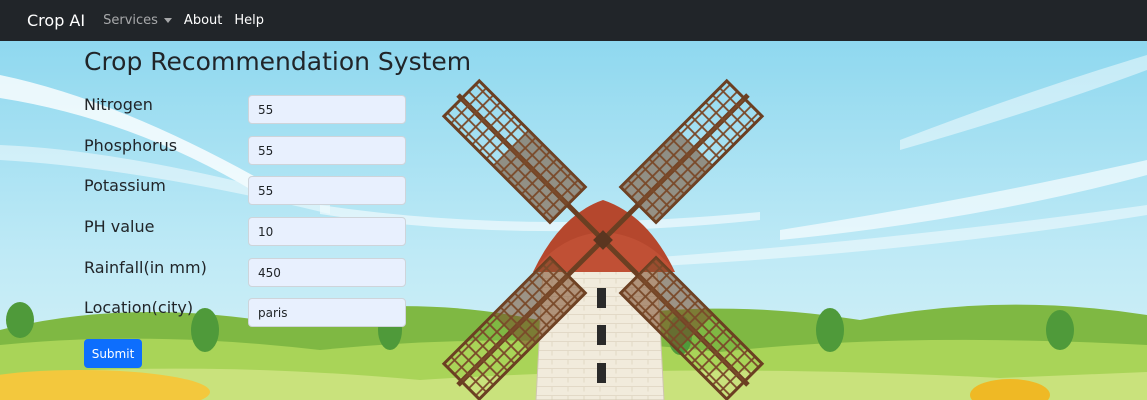 The width and height of the screenshot is (1147, 400). Describe the element at coordinates (327, 272) in the screenshot. I see `rainfall-input` at that location.